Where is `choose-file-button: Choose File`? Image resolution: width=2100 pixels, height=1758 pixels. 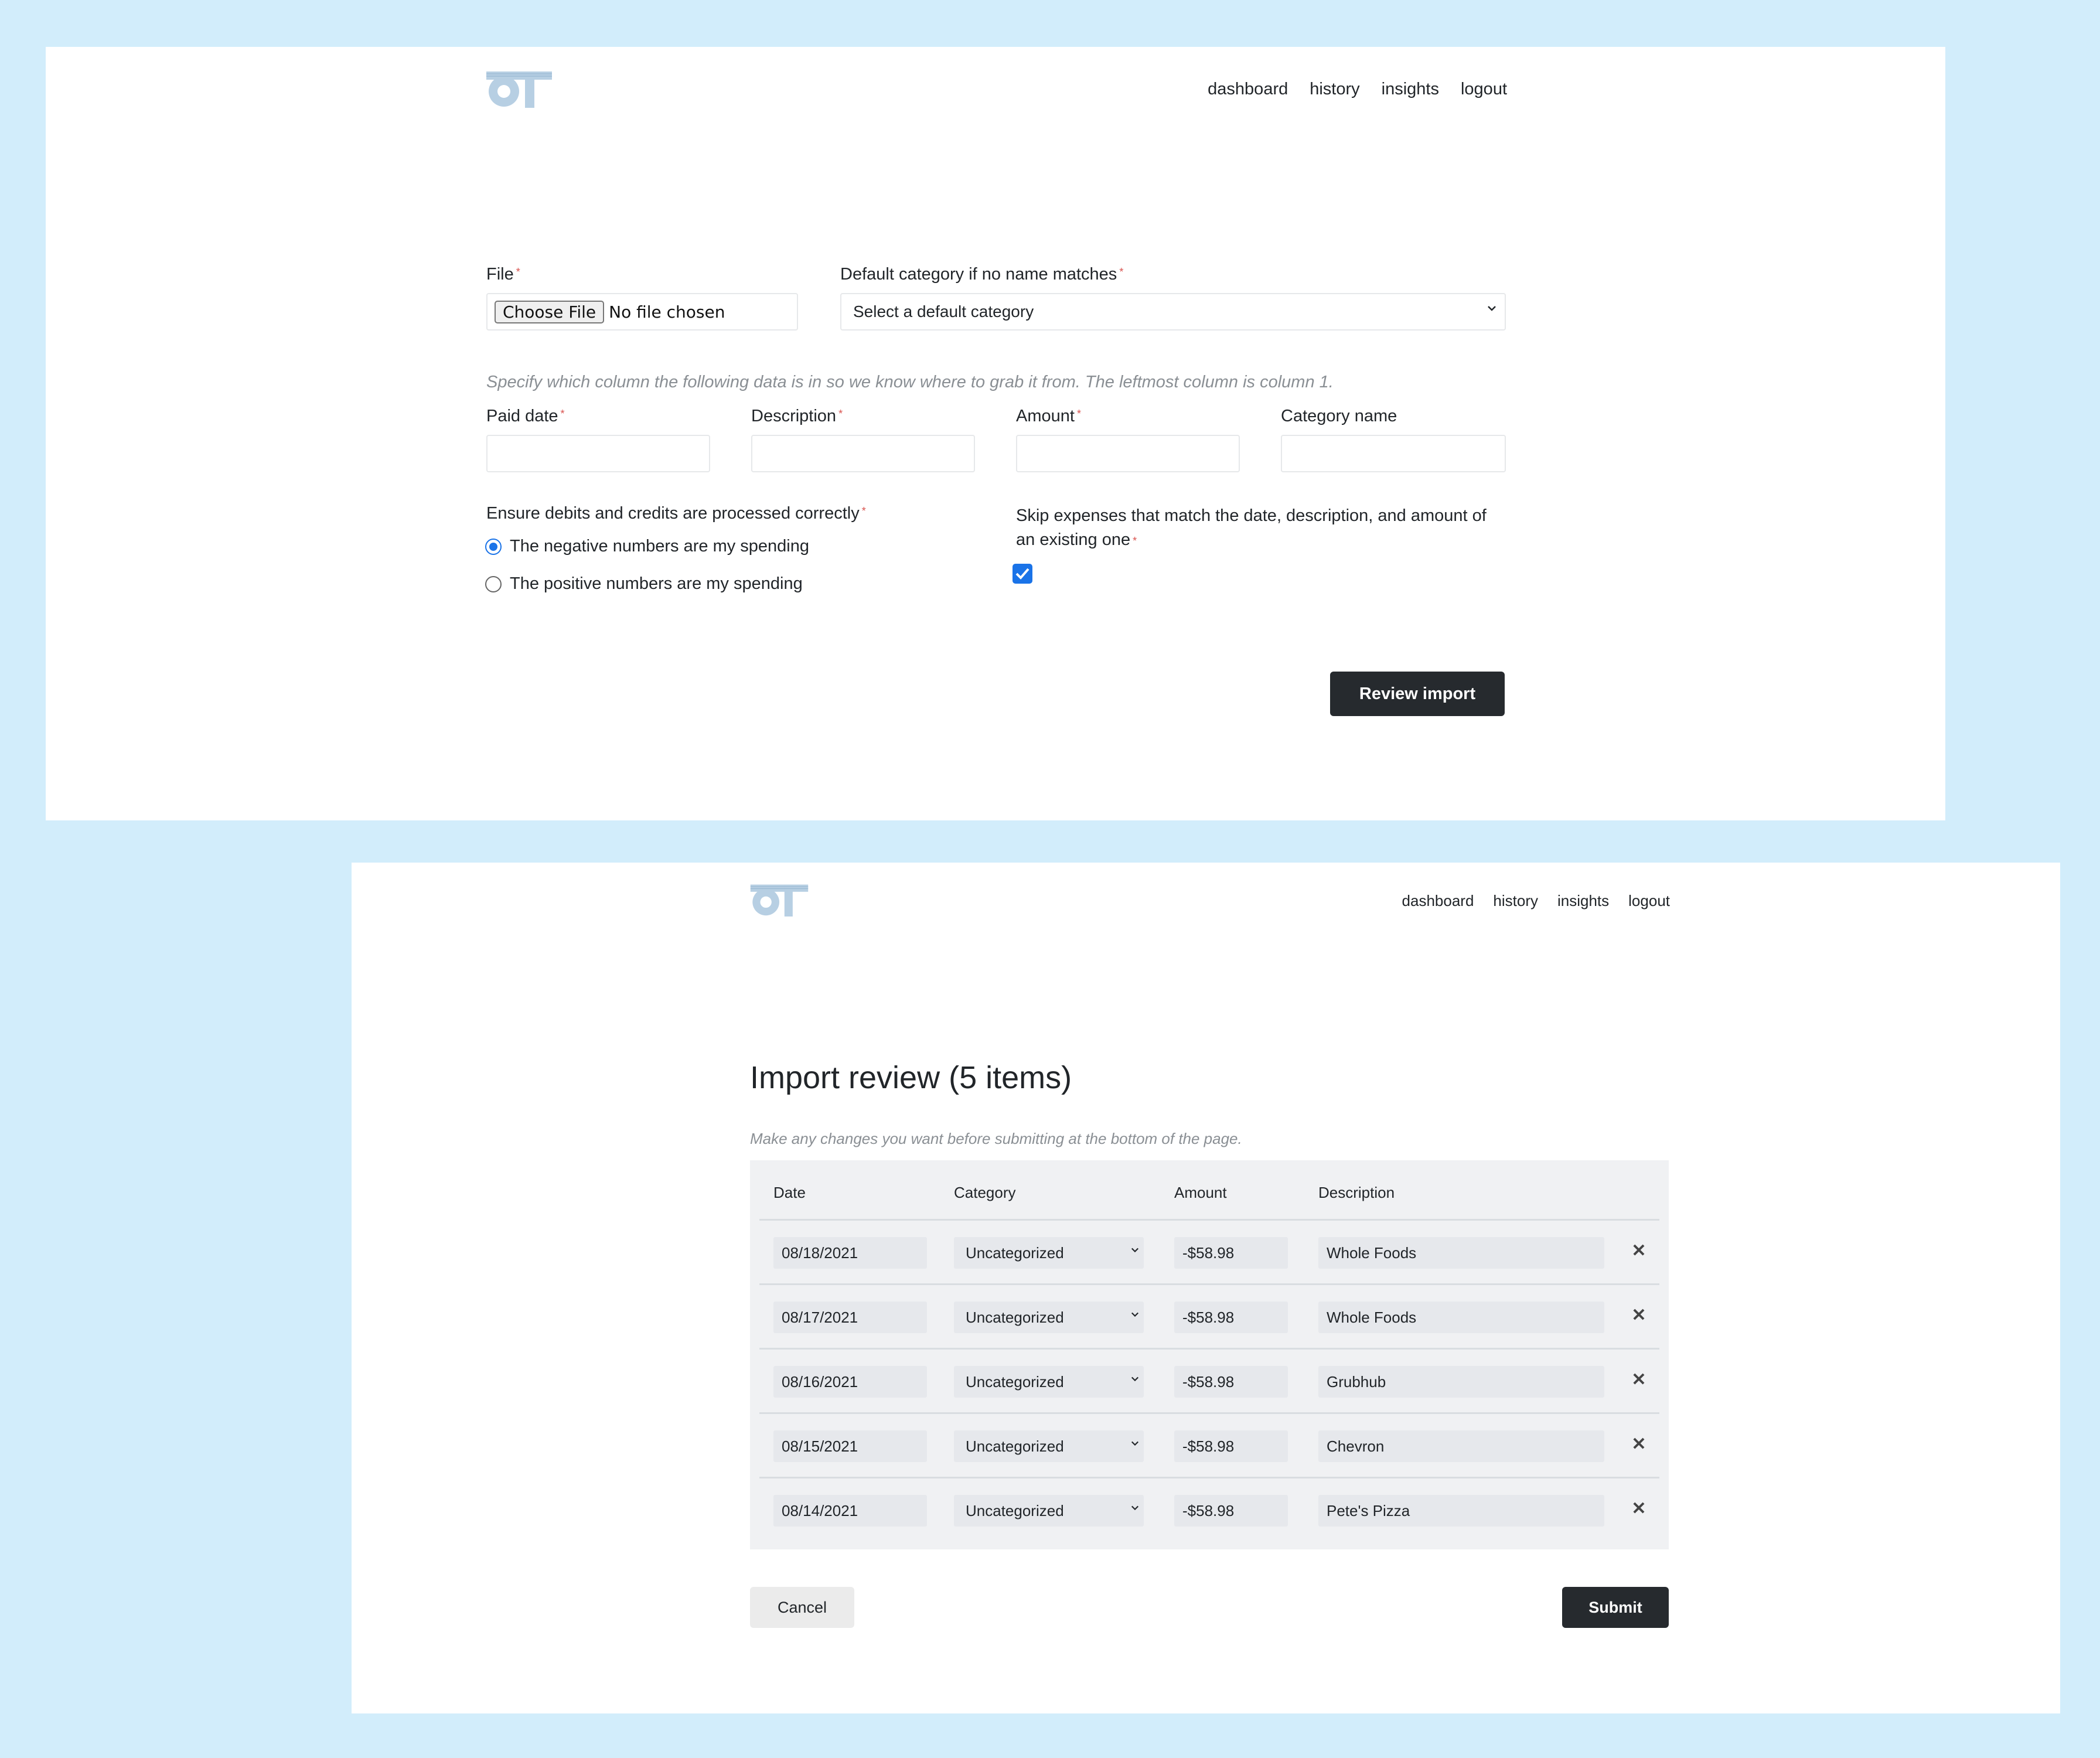 choose-file-button: Choose File is located at coordinates (550, 311).